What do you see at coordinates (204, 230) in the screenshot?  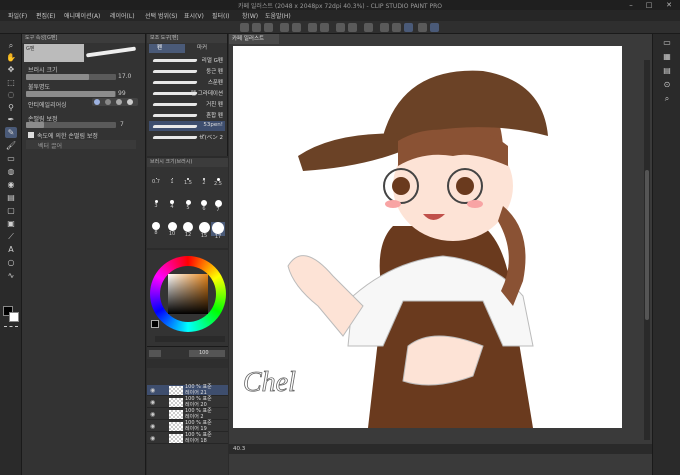 I see `brush-size-preset: 15` at bounding box center [204, 230].